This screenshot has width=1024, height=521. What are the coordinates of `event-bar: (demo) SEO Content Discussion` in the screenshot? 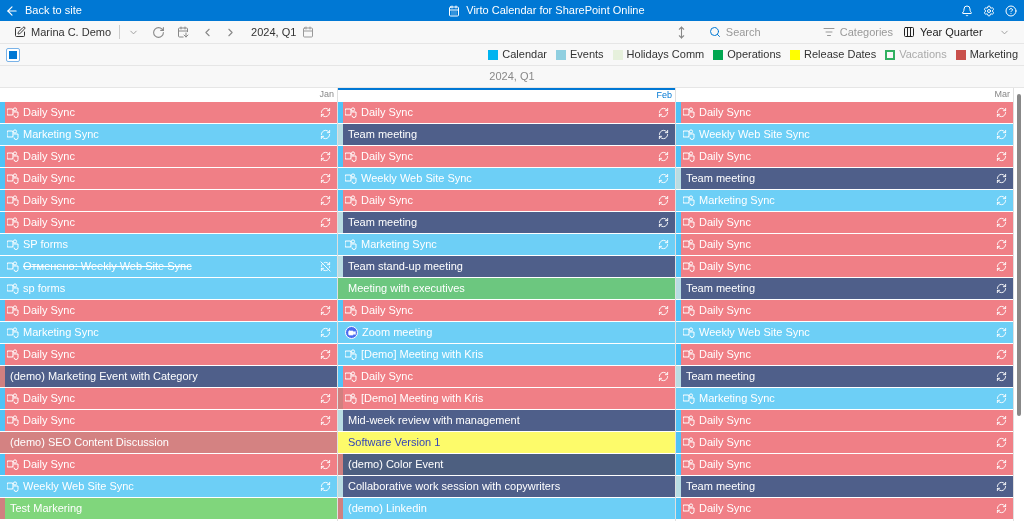 It's located at (171, 442).